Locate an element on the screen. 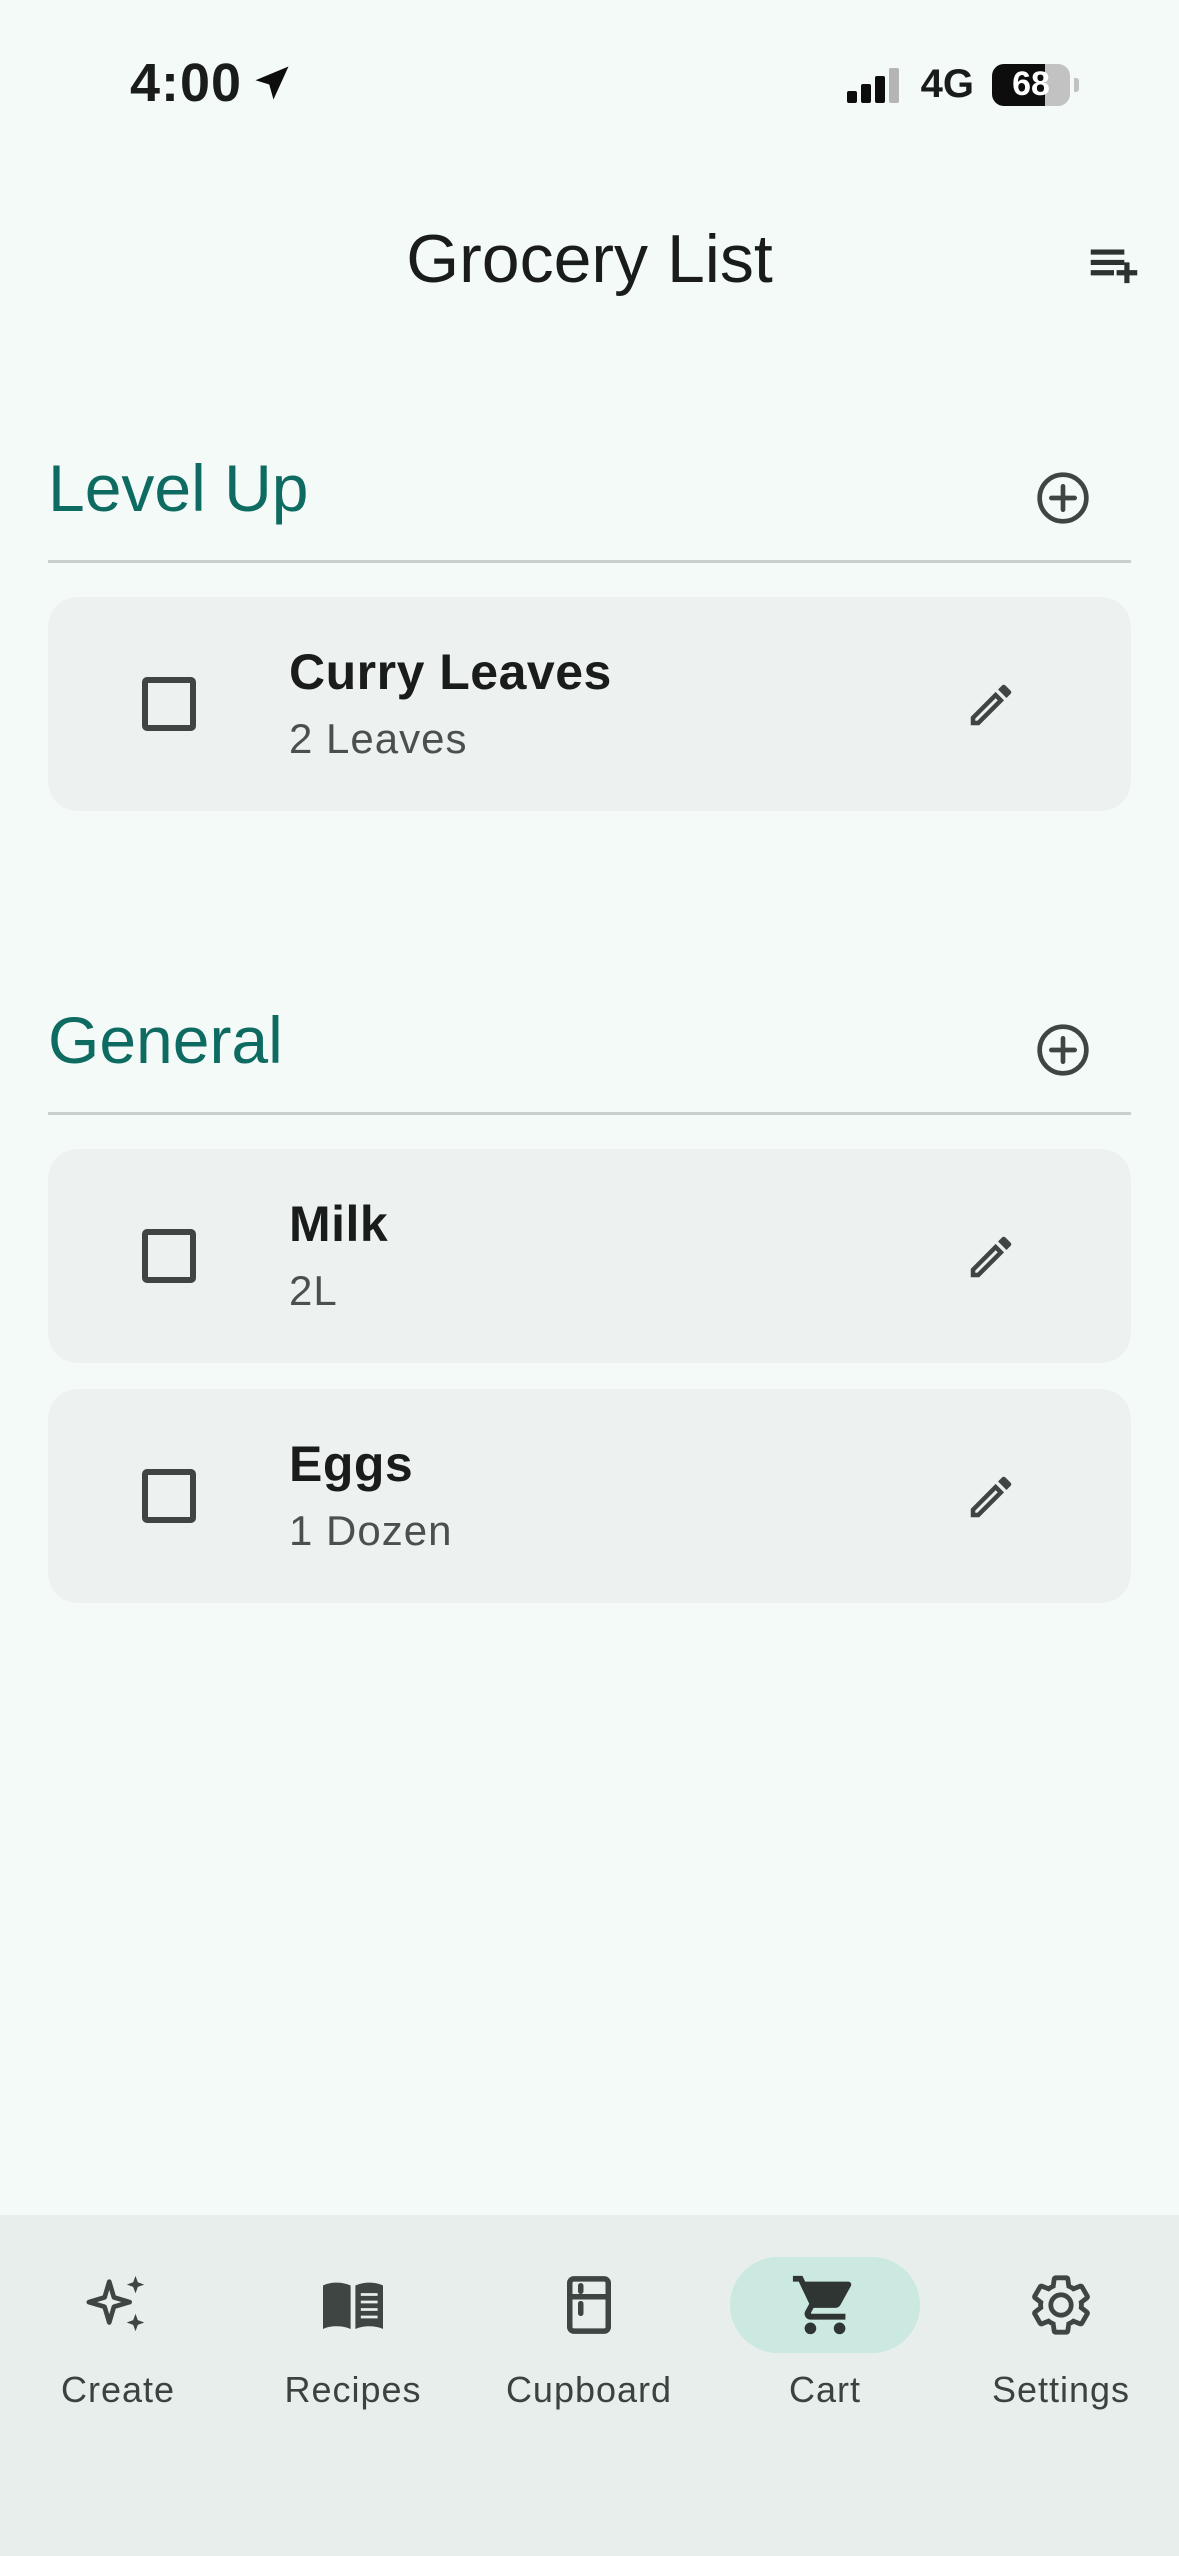 This screenshot has width=1179, height=2556. network-label: 4G is located at coordinates (947, 84).